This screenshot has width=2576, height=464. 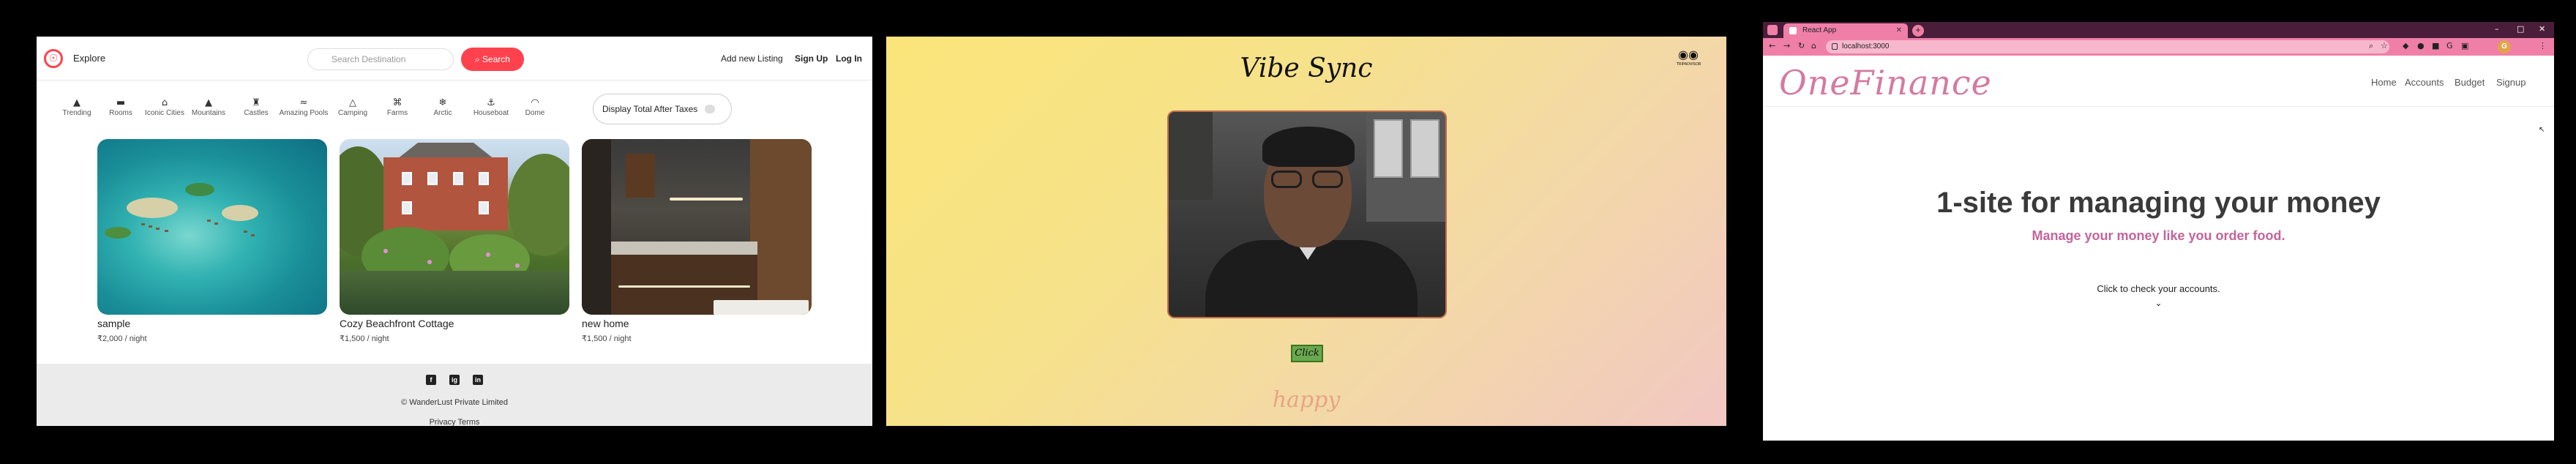 What do you see at coordinates (454, 380) in the screenshot?
I see `instagram-icon: ig` at bounding box center [454, 380].